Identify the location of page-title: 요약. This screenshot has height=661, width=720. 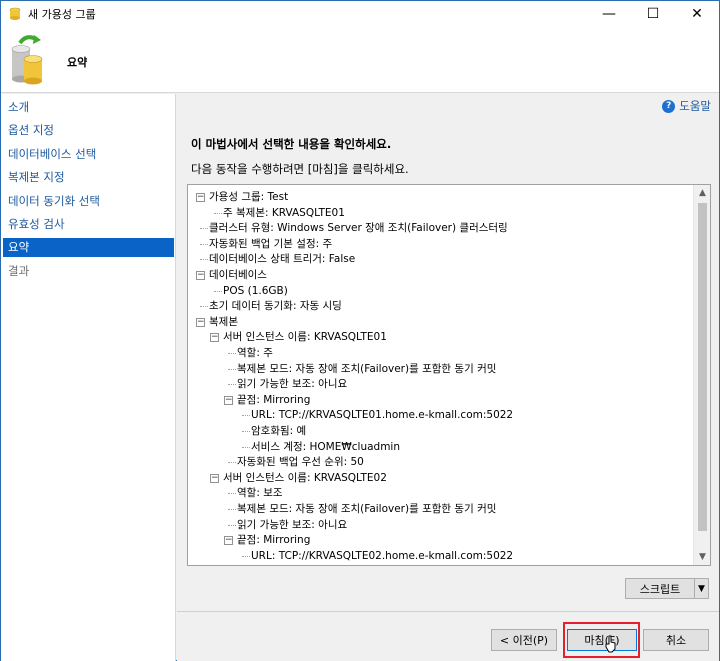
(77, 62).